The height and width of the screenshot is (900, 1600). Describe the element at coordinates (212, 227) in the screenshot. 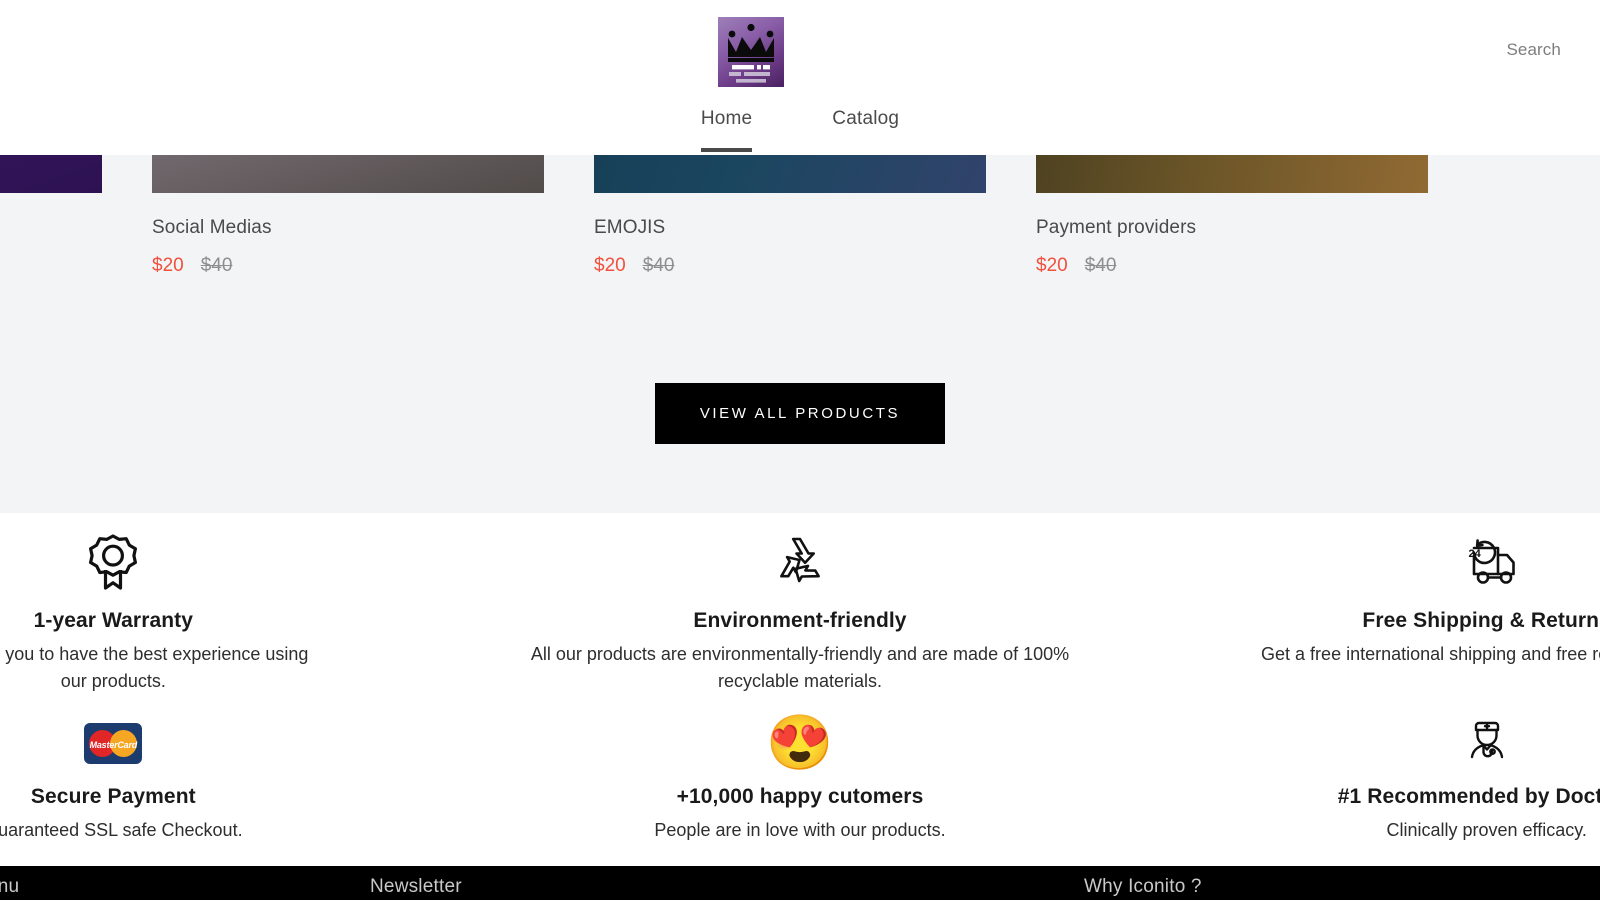

I see `product-title: Social Medias` at that location.